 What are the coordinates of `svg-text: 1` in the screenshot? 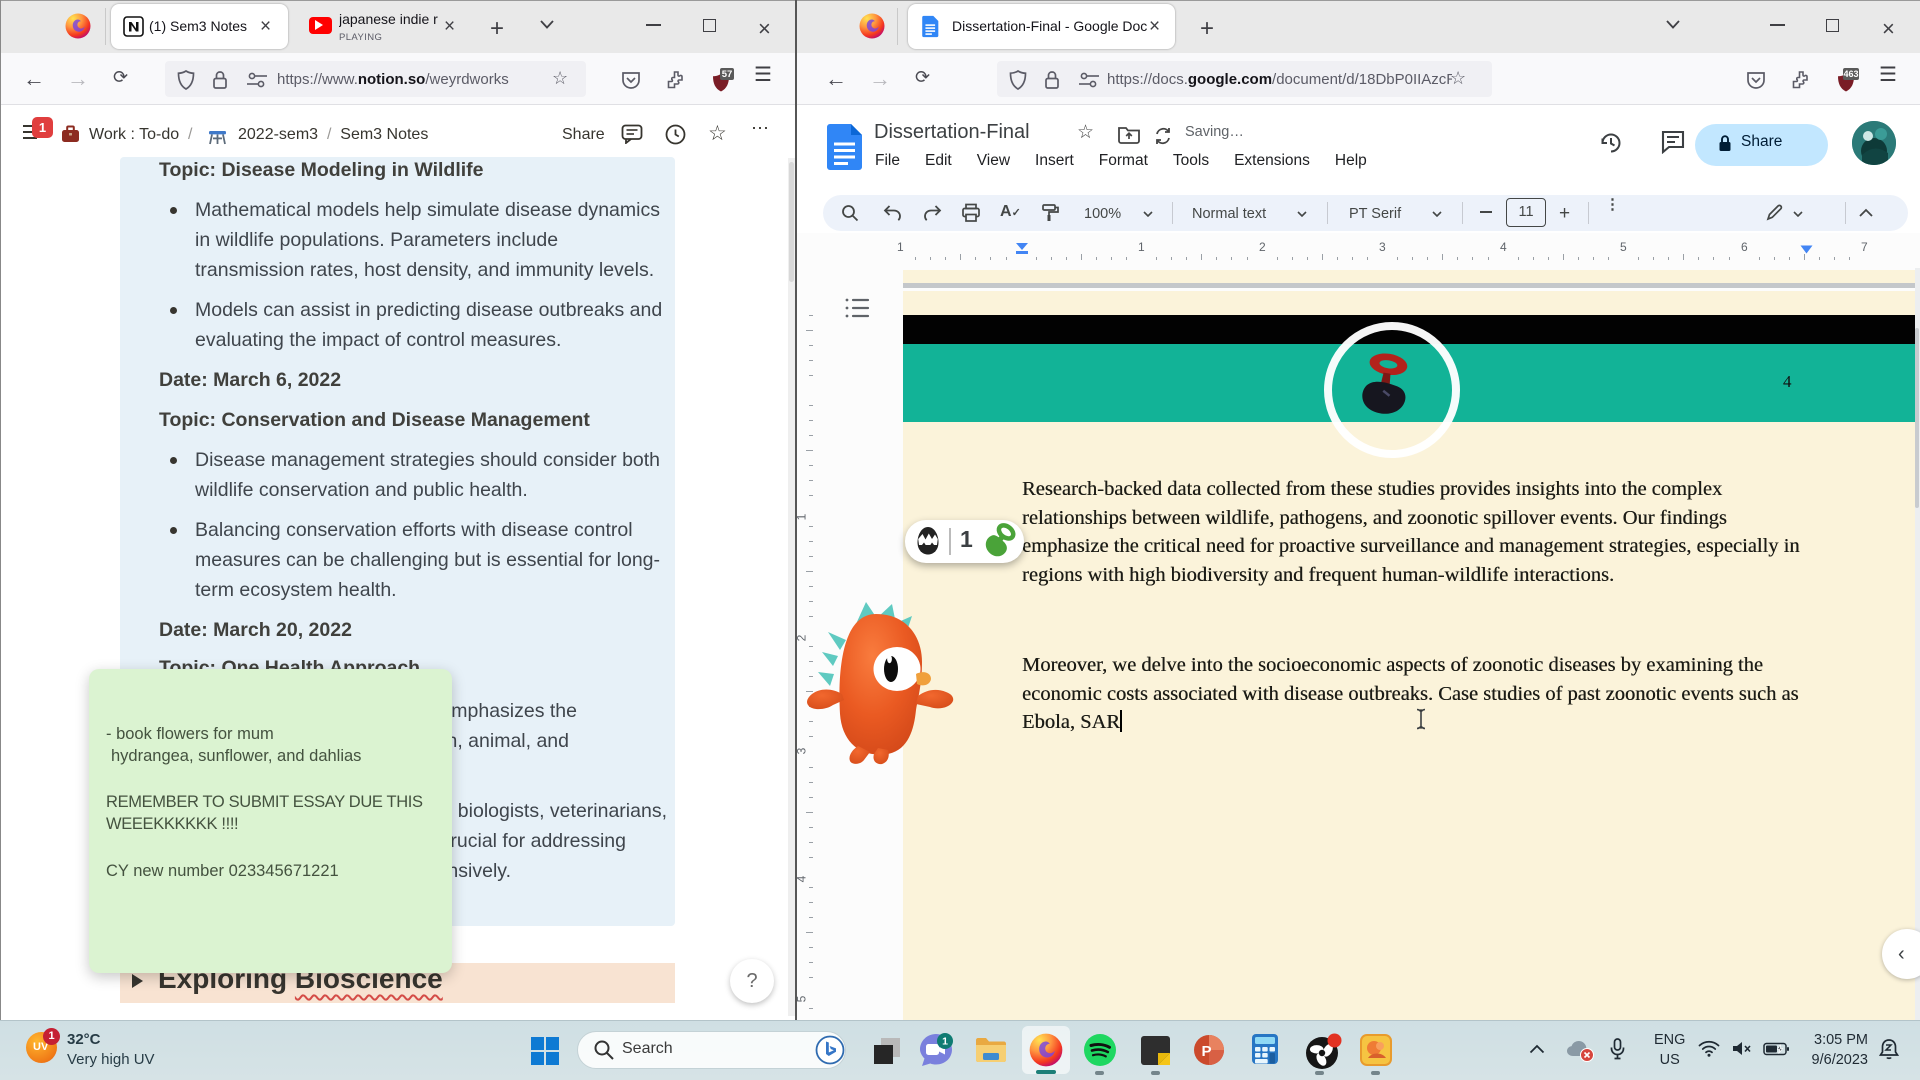 It's located at (945, 1042).